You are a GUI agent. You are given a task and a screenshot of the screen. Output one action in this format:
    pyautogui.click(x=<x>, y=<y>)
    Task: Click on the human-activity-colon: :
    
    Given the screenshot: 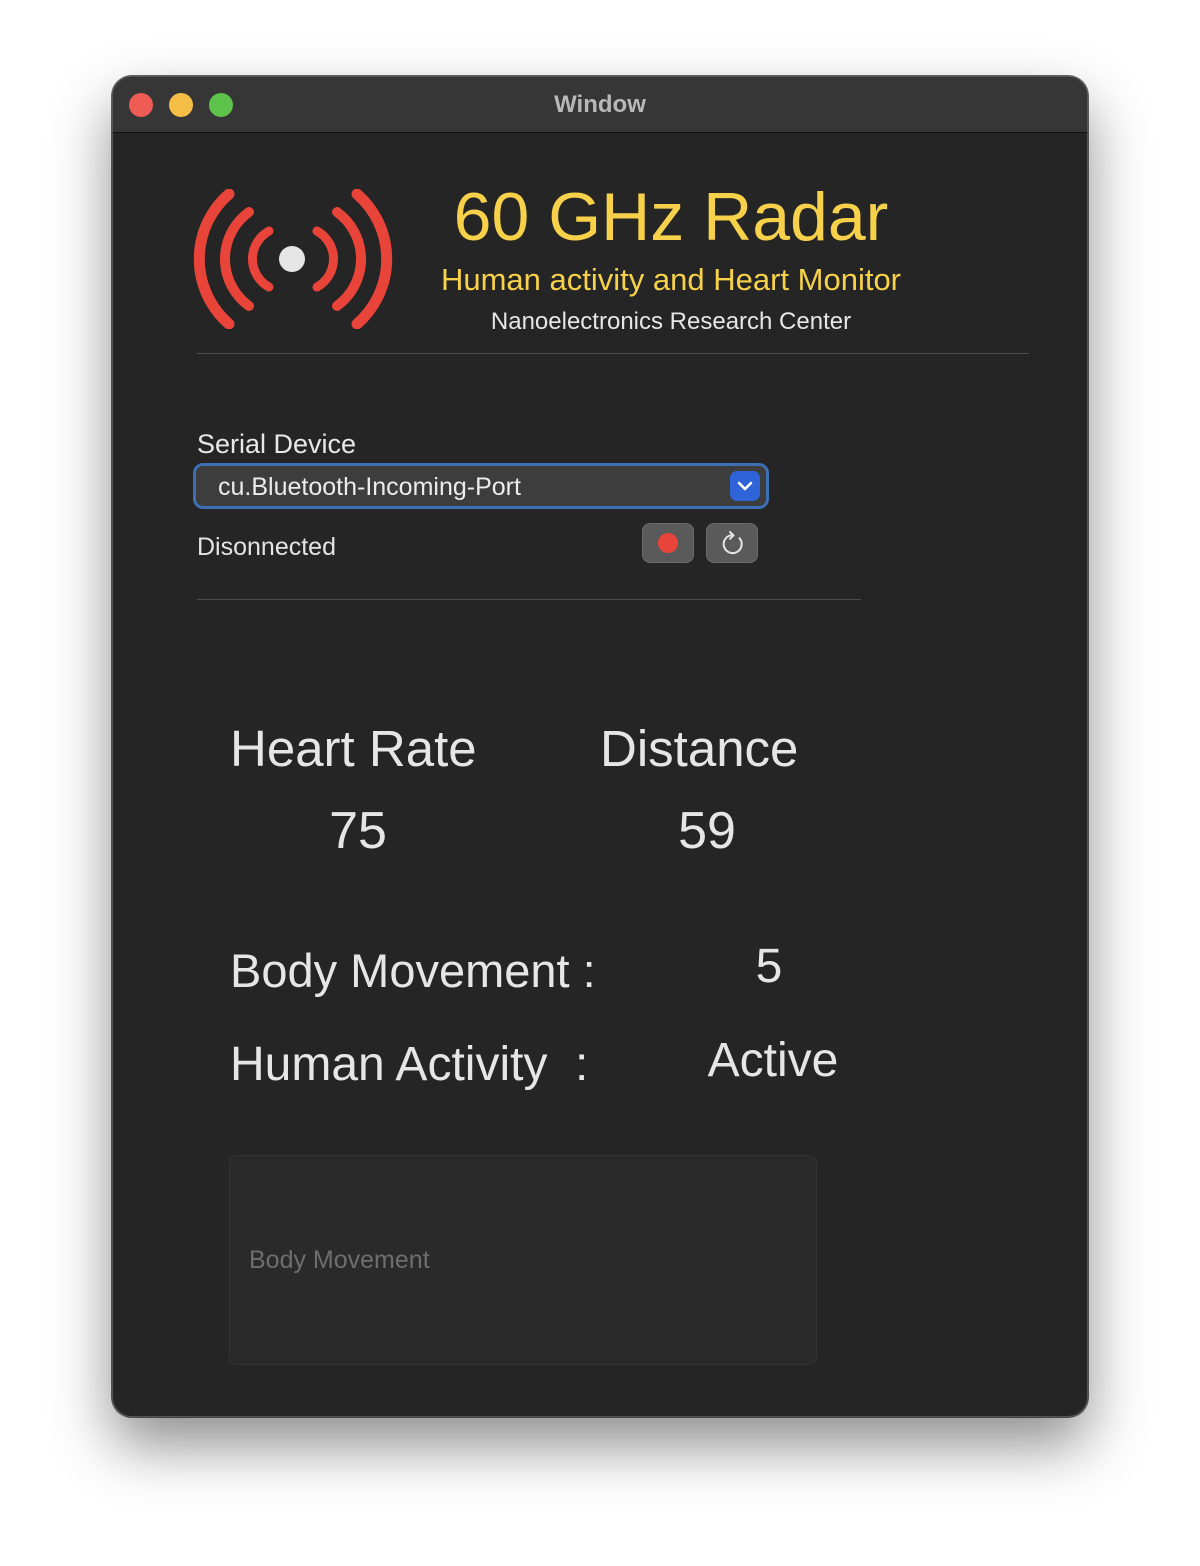 What is the action you would take?
    pyautogui.click(x=582, y=1064)
    